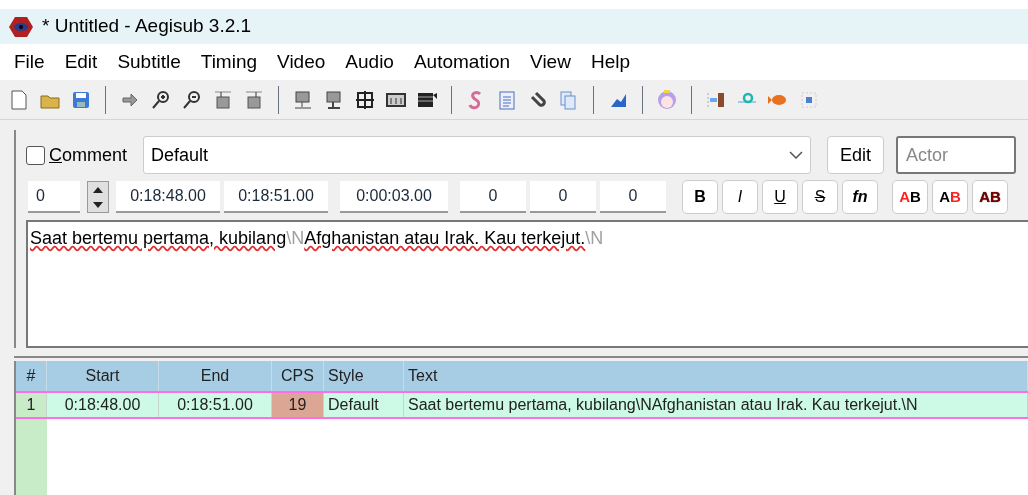 The image size is (1028, 495). Describe the element at coordinates (54, 197) in the screenshot. I see `layer-field: 0` at that location.